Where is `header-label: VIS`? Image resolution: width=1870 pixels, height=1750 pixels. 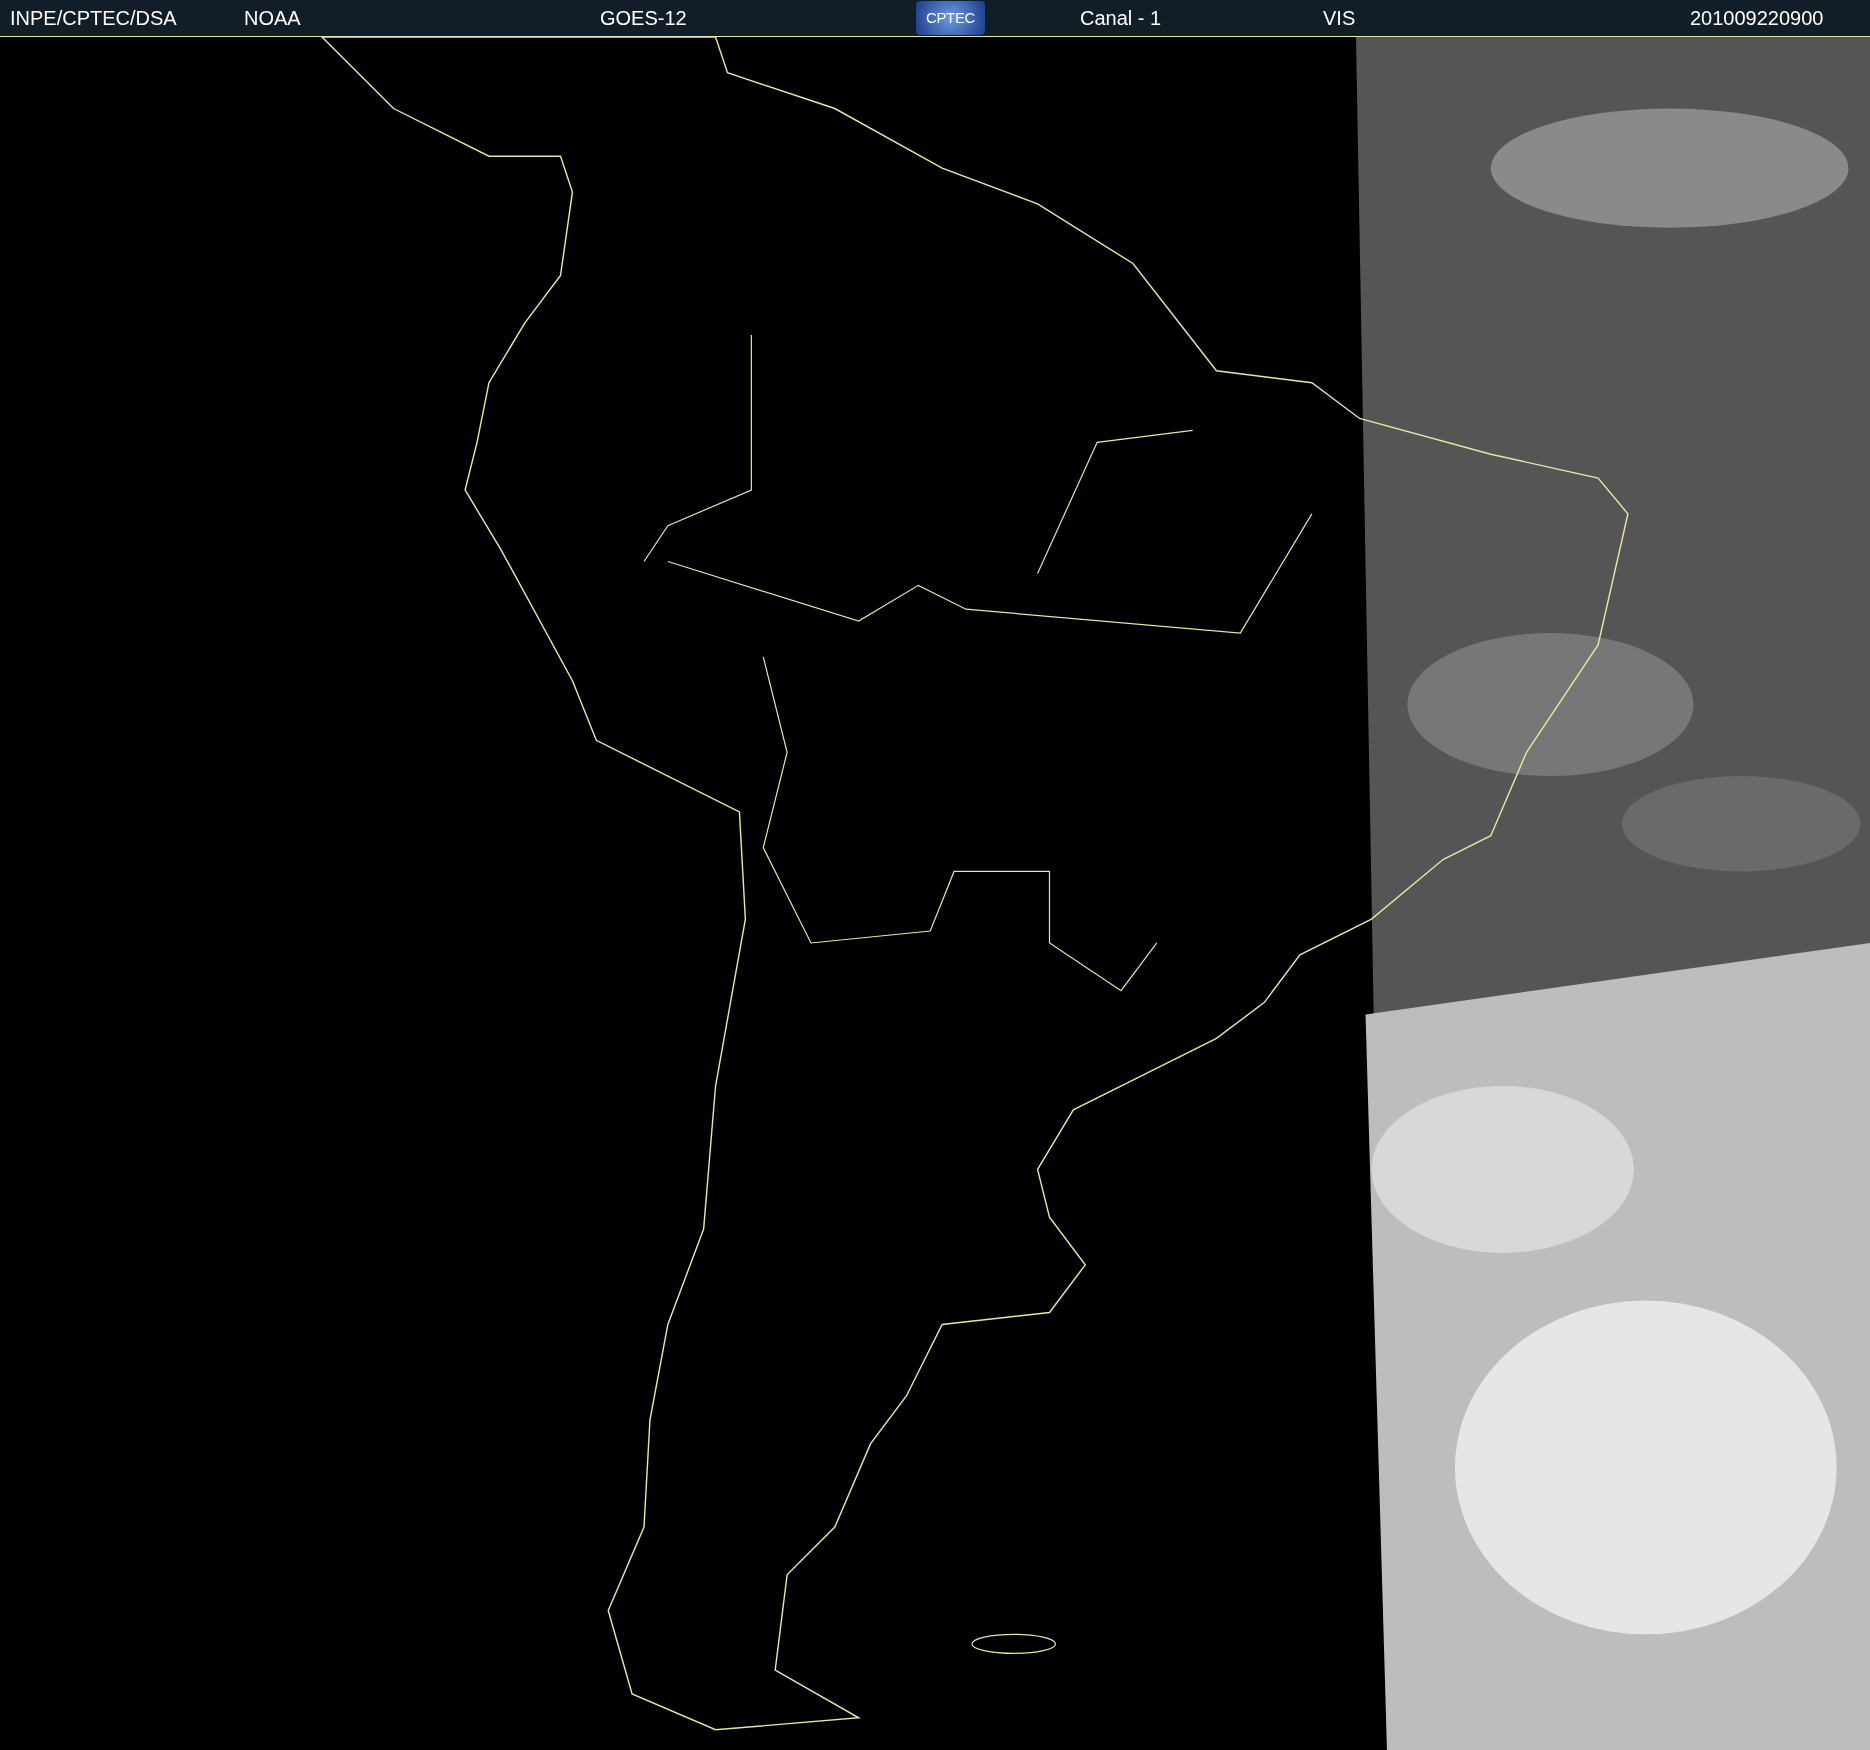
header-label: VIS is located at coordinates (1339, 18).